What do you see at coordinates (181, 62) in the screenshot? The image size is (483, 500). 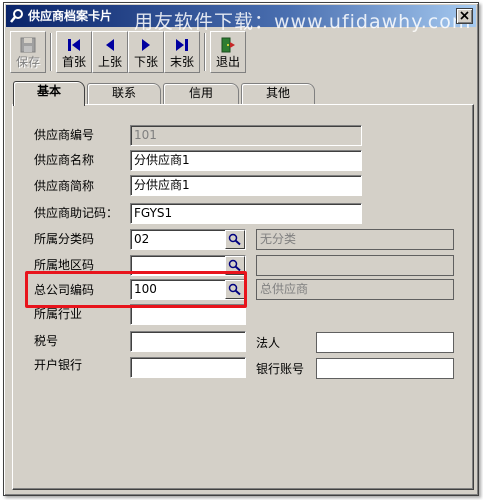 I see `last-label: 末张` at bounding box center [181, 62].